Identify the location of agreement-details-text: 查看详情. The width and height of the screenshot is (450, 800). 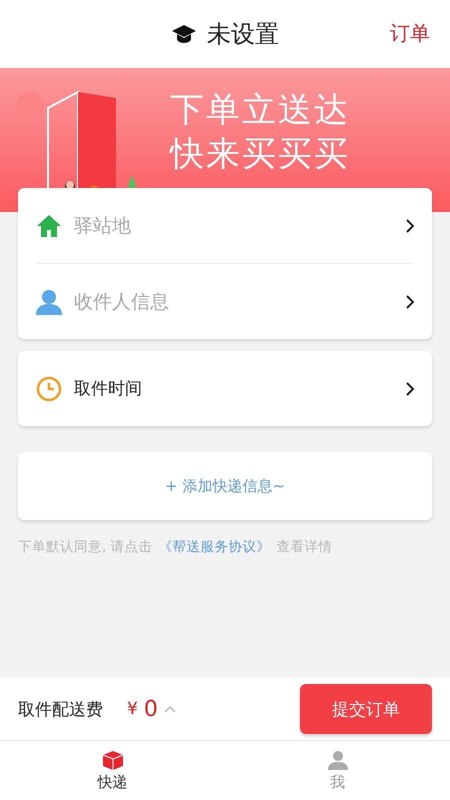
(304, 547).